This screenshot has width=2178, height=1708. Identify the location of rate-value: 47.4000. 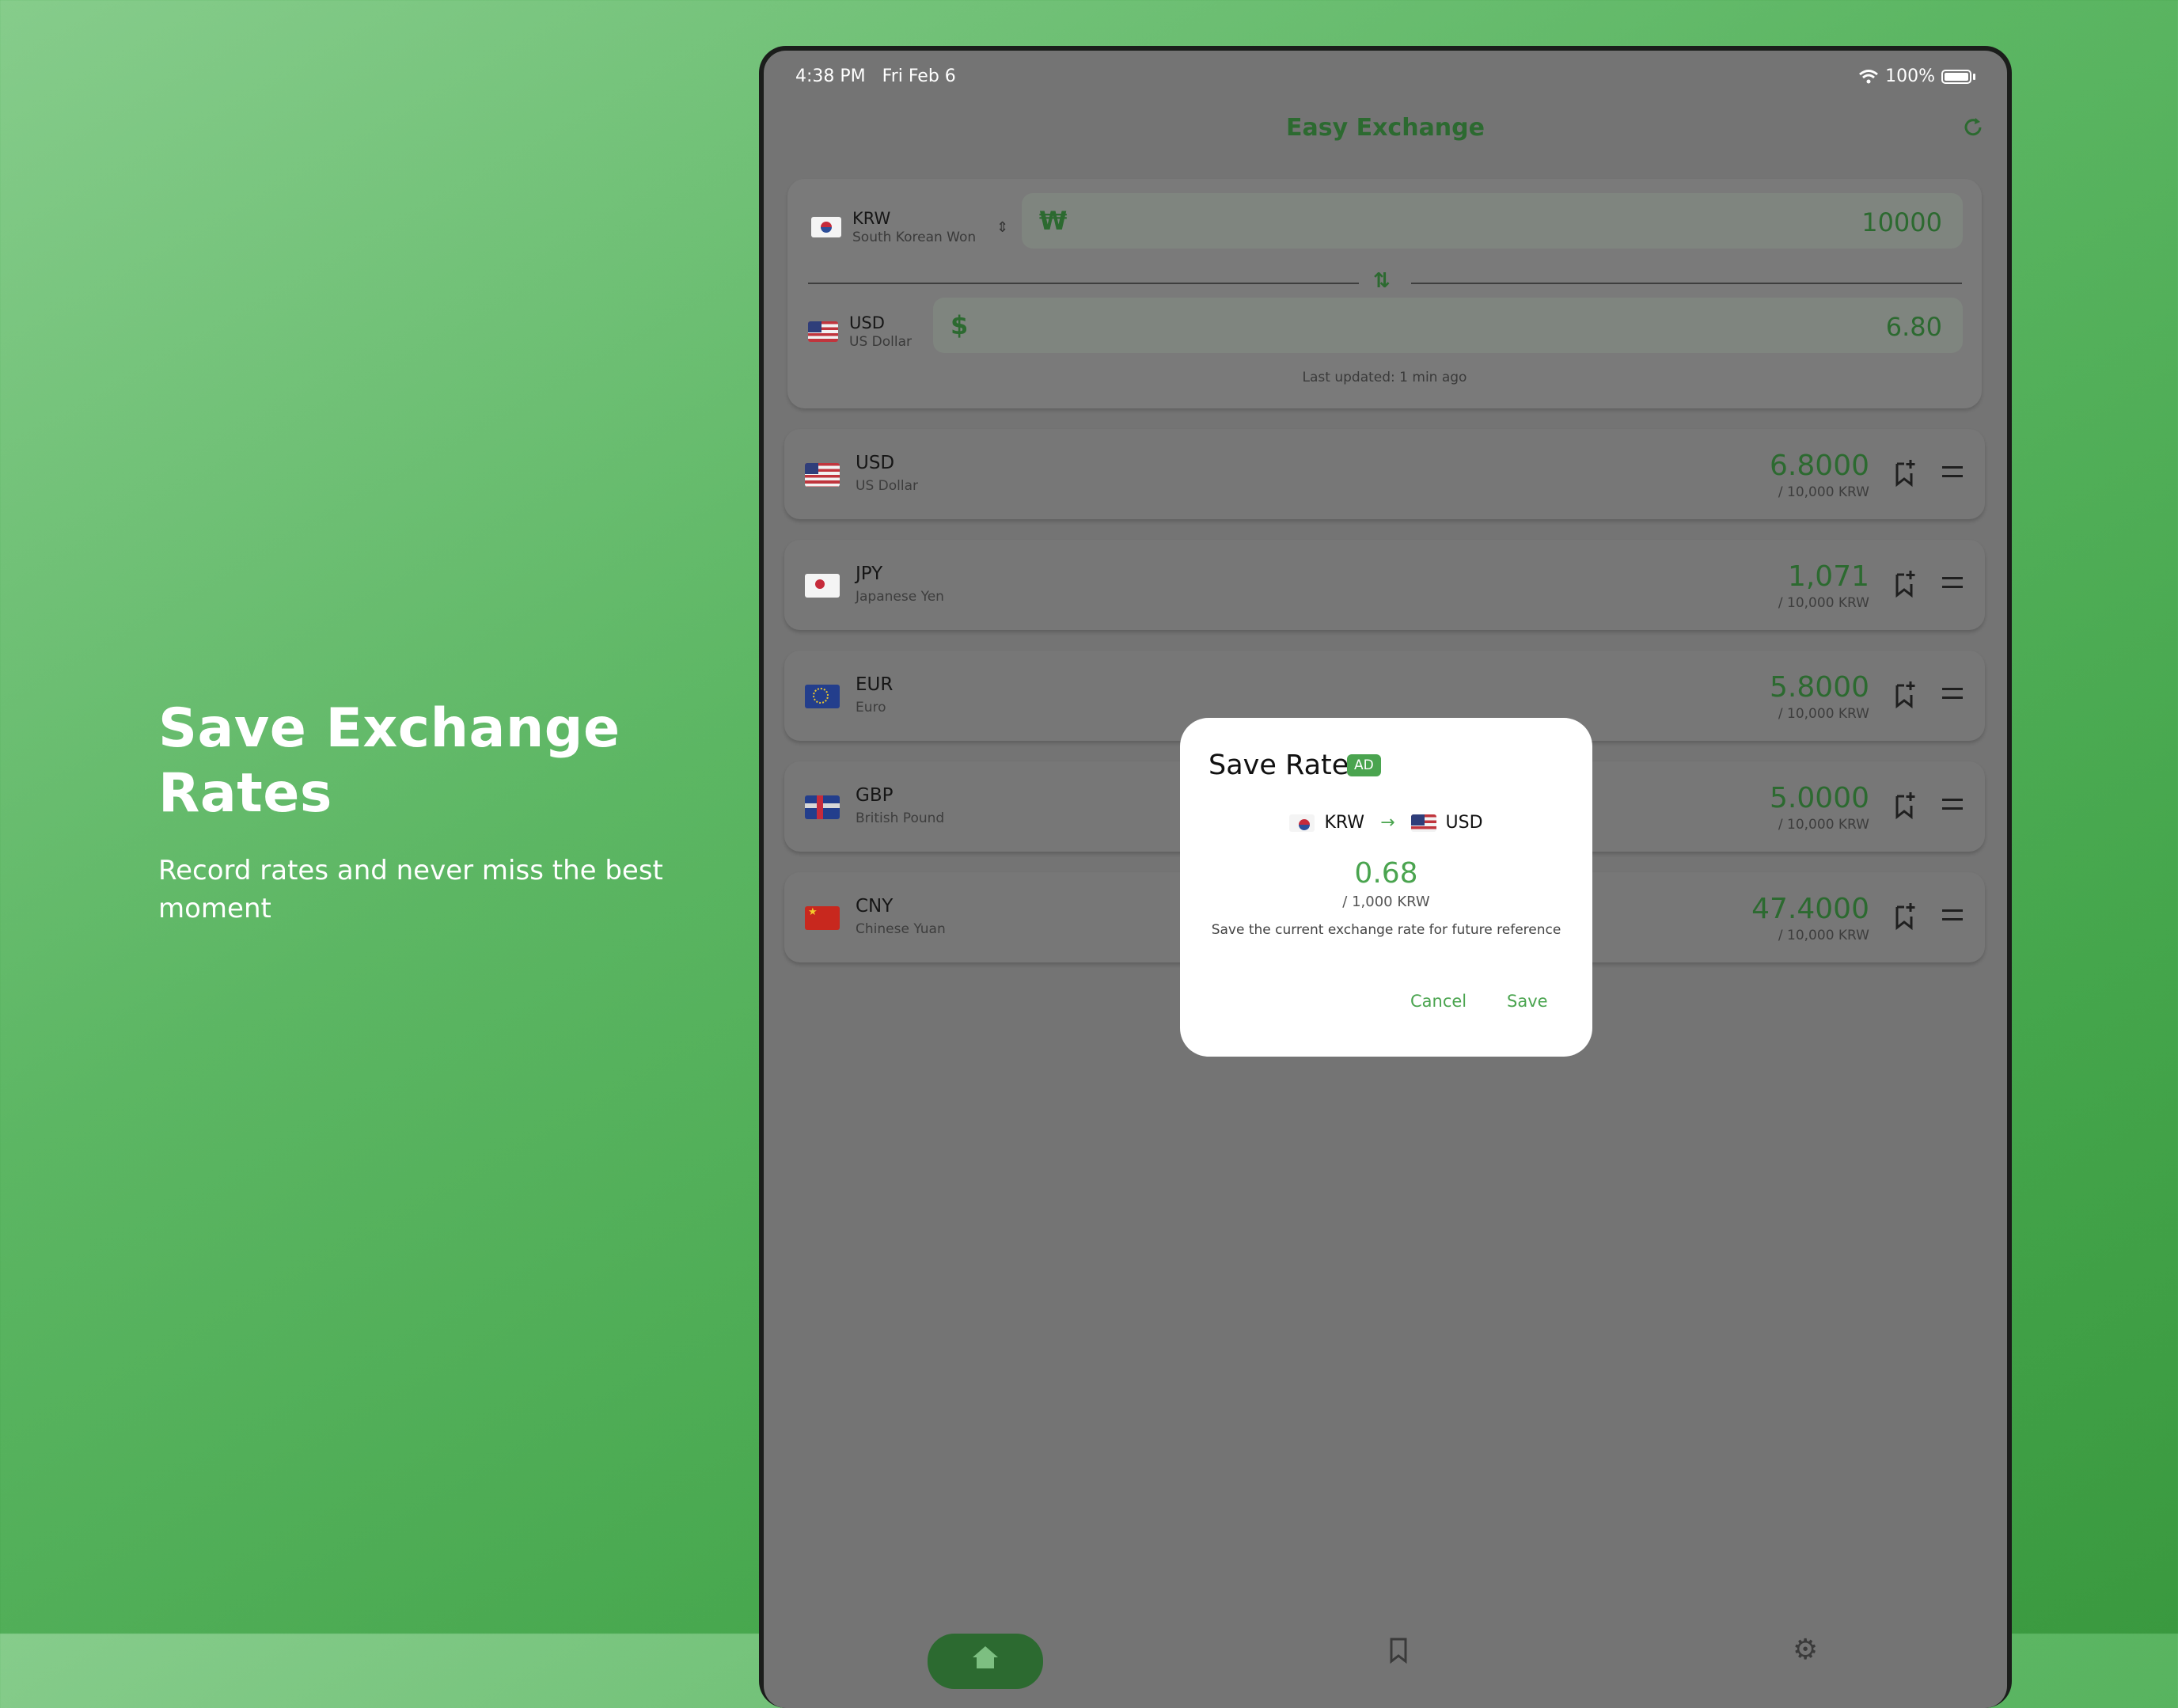
(1810, 909).